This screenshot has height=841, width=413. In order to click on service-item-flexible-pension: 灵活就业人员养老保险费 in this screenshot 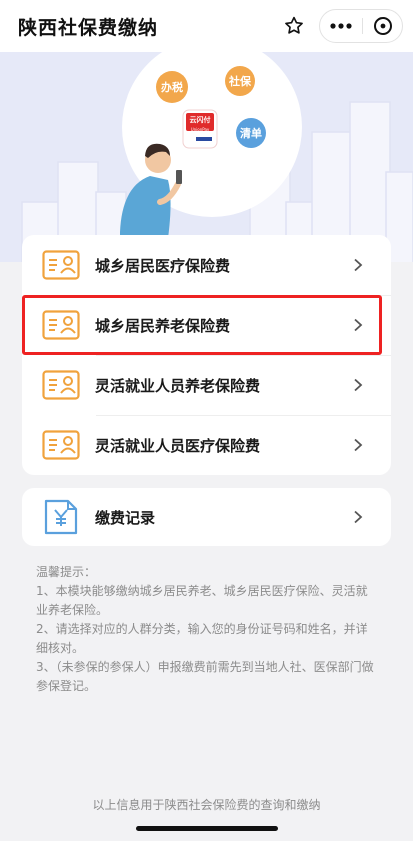, I will do `click(206, 385)`.